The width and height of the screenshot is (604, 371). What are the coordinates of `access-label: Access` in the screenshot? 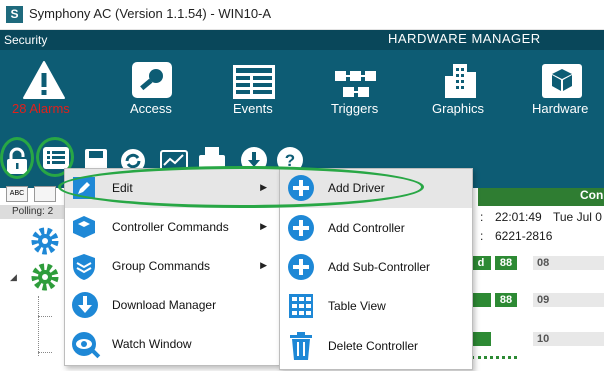 It's located at (151, 108).